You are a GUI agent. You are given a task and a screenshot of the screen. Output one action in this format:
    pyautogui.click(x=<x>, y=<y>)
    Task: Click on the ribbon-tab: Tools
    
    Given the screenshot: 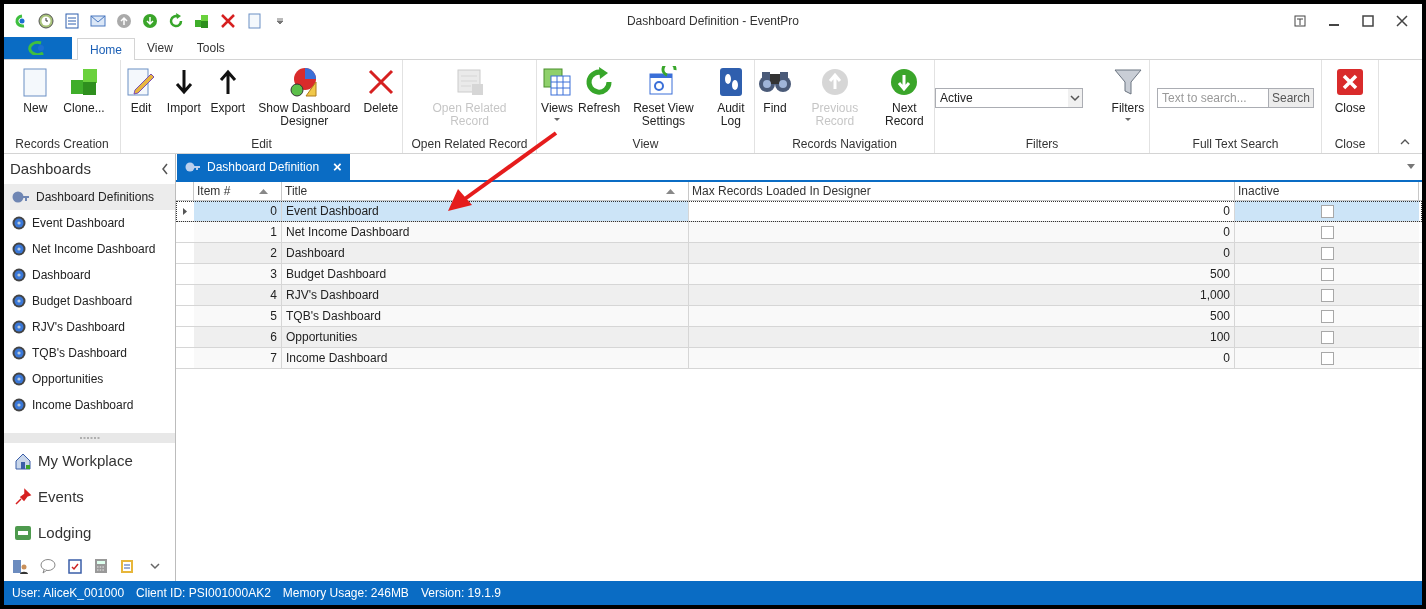 What is the action you would take?
    pyautogui.click(x=210, y=48)
    